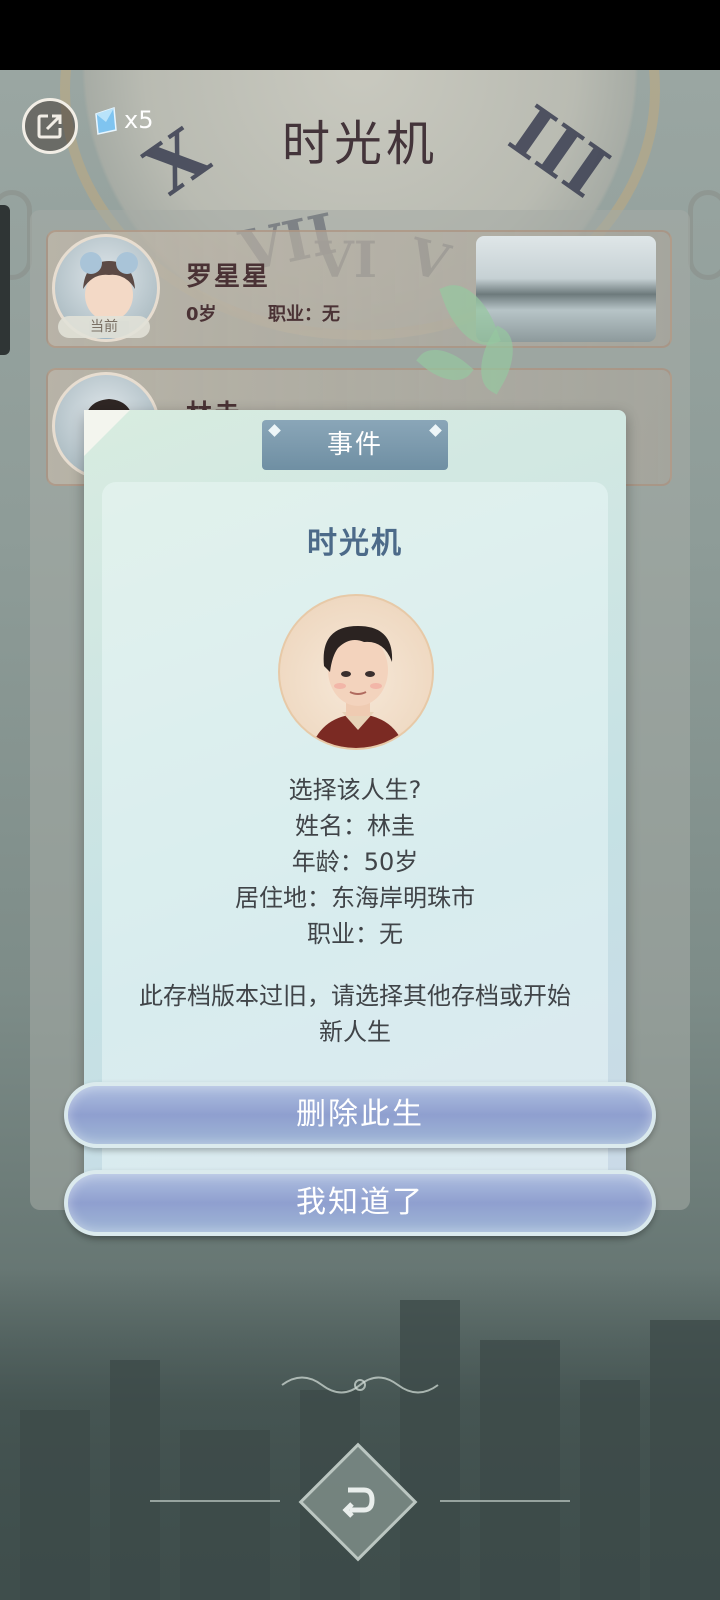  What do you see at coordinates (360, 35) in the screenshot?
I see `status-bar` at bounding box center [360, 35].